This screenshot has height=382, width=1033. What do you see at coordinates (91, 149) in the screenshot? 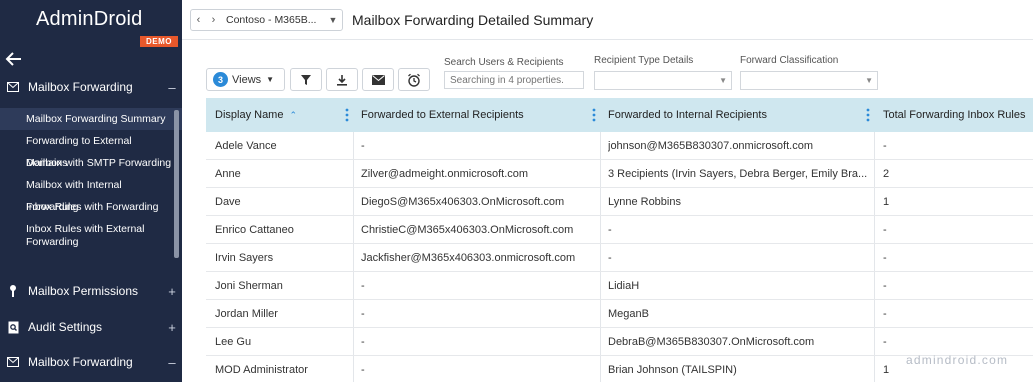
I see `sidebar-item-external-domains: Forwarding to External Domains` at bounding box center [91, 149].